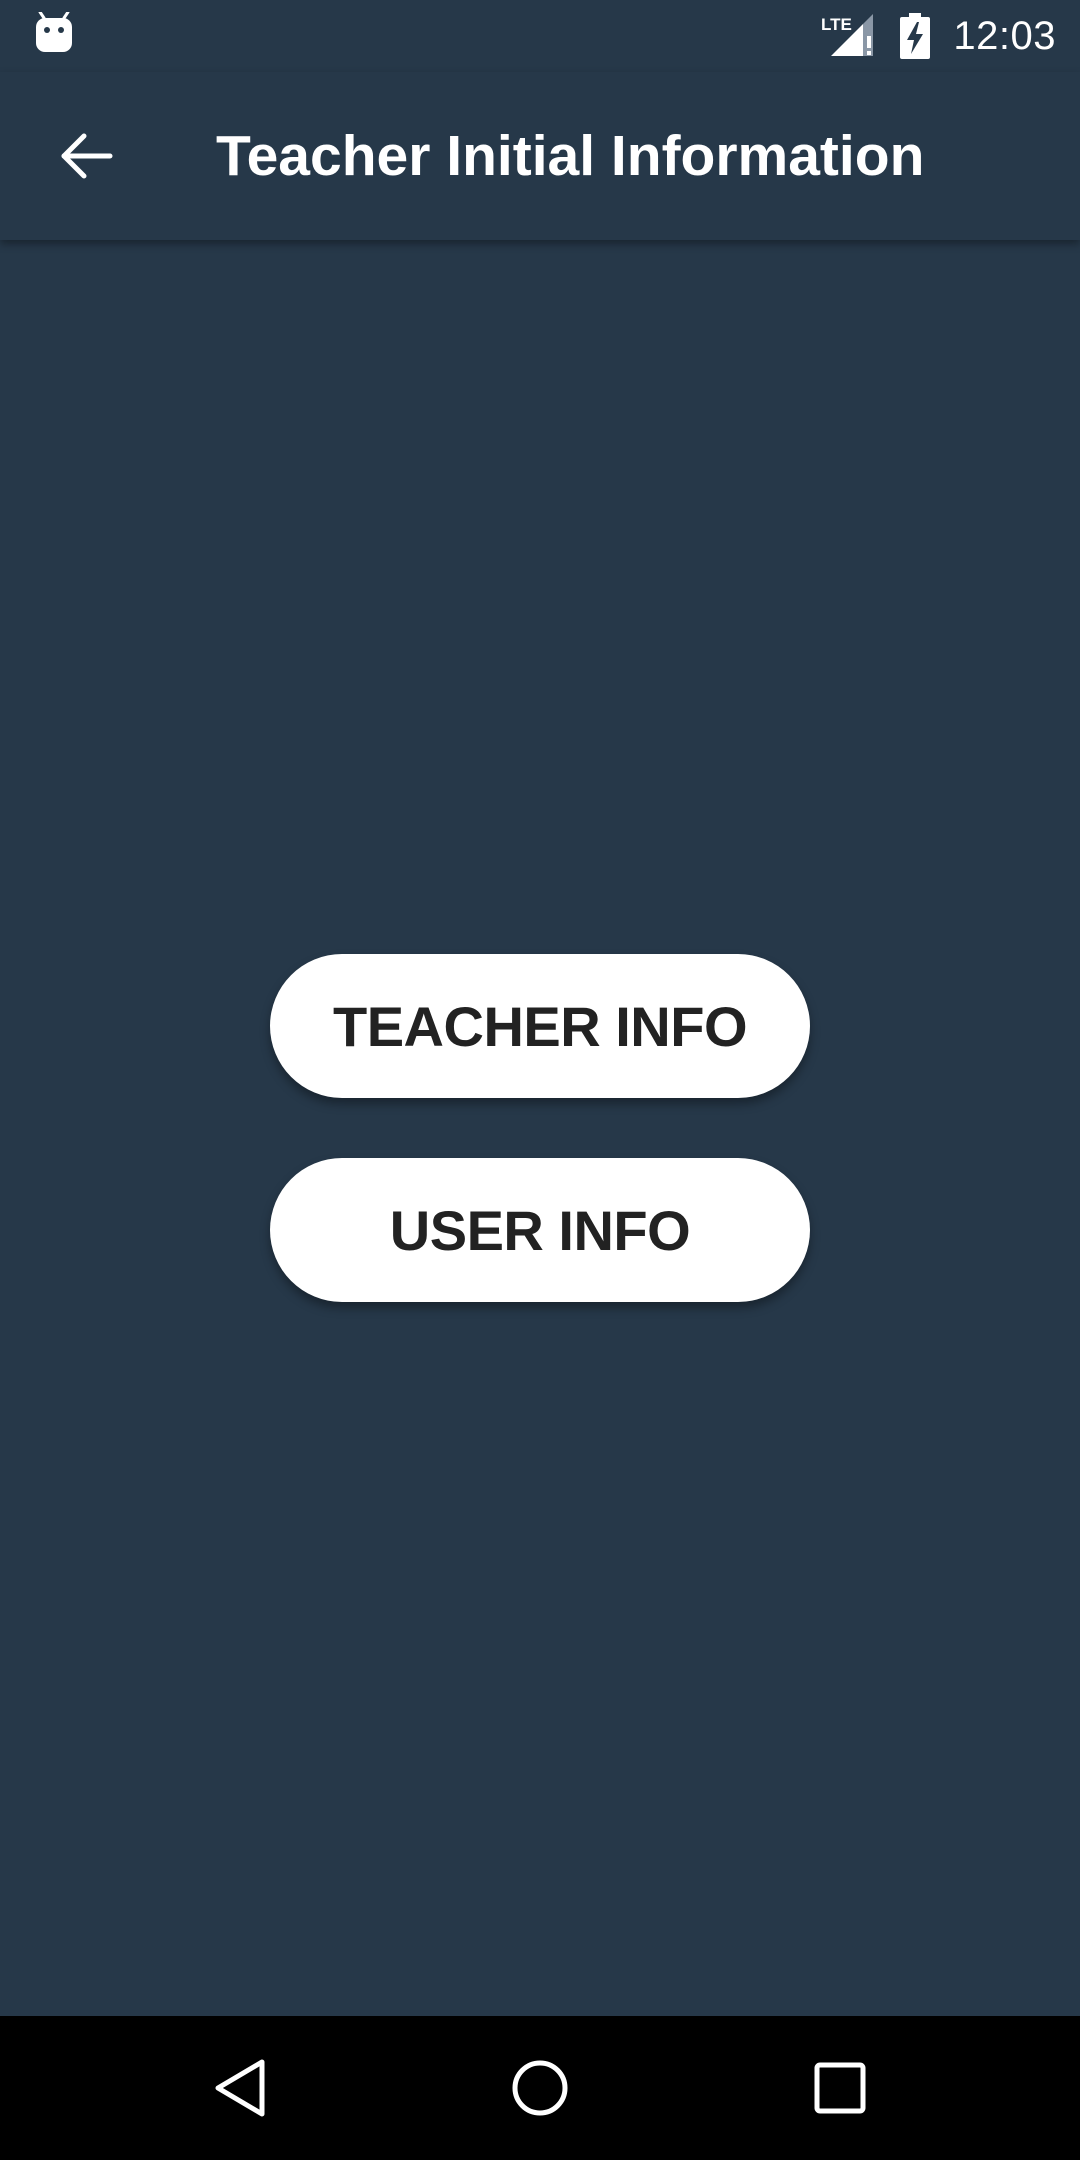  I want to click on nav-recents-button, so click(840, 2088).